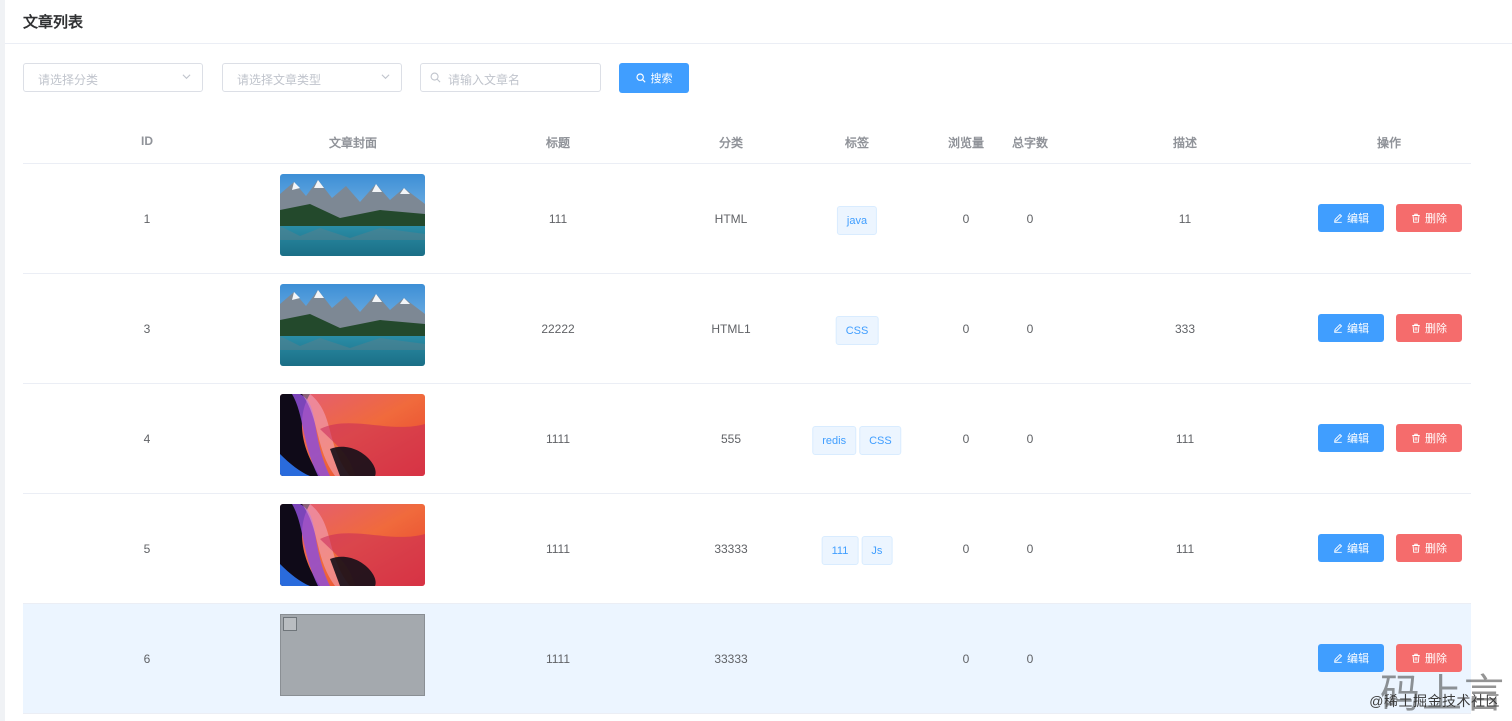 The height and width of the screenshot is (721, 1512). I want to click on article-name-placeholder: 请输入文章名, so click(484, 80).